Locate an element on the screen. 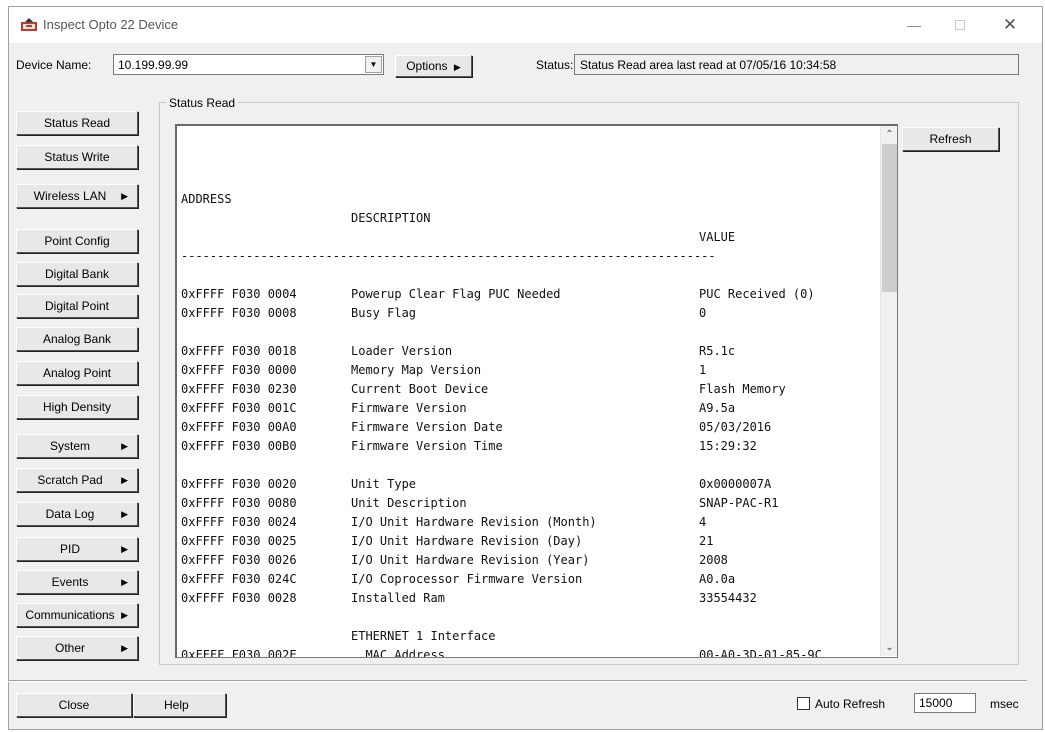 This screenshot has width=1045, height=732. auto-refresh-checkbox is located at coordinates (803, 703).